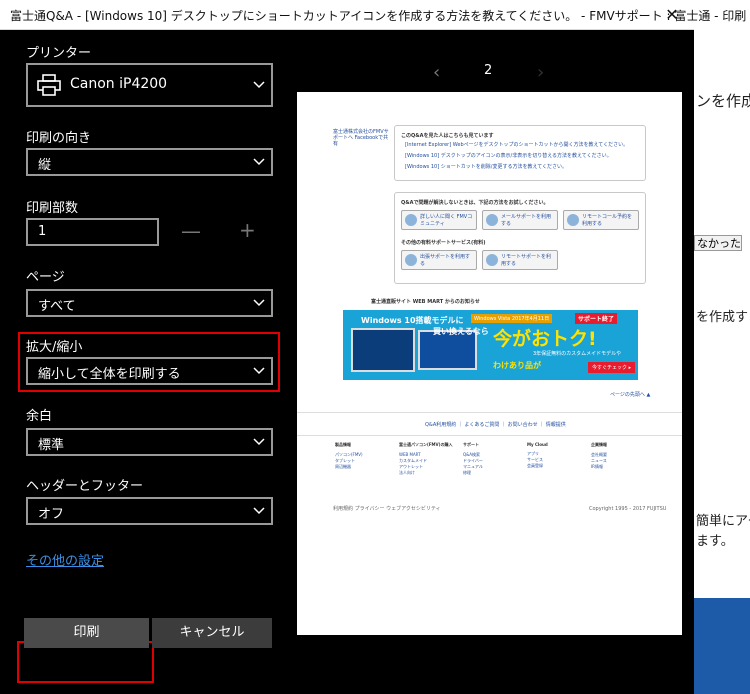 The height and width of the screenshot is (694, 750). What do you see at coordinates (412, 320) in the screenshot?
I see `banner-line-1: Windows 10搭載モデルに` at bounding box center [412, 320].